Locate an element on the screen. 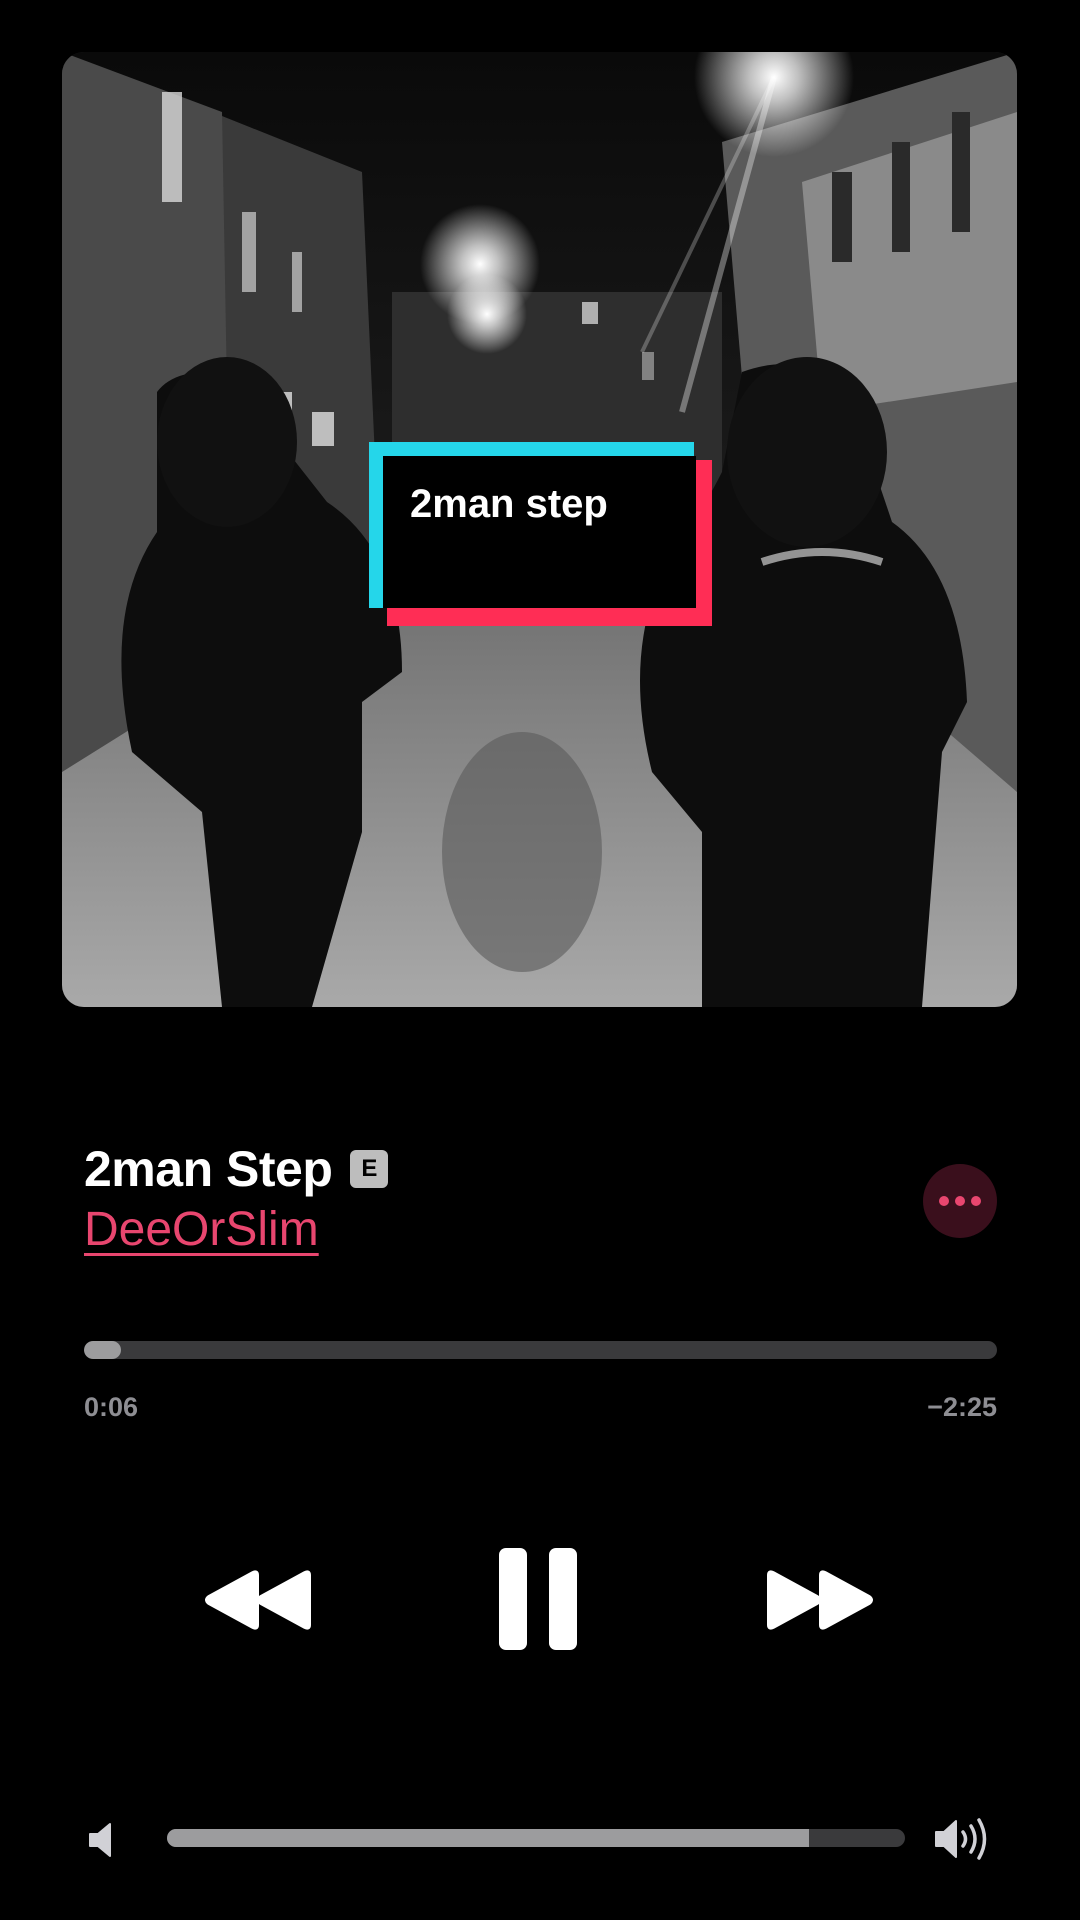 This screenshot has width=1080, height=1920. volume-slider is located at coordinates (536, 1838).